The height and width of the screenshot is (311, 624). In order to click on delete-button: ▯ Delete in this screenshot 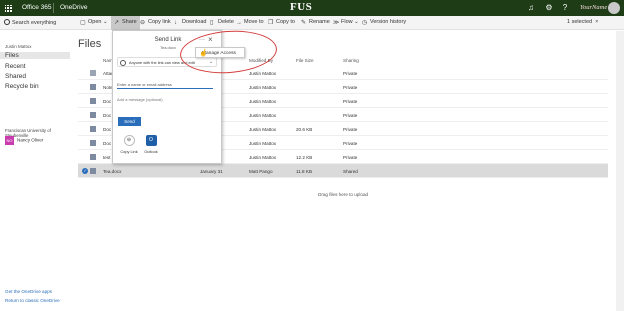, I will do `click(222, 22)`.